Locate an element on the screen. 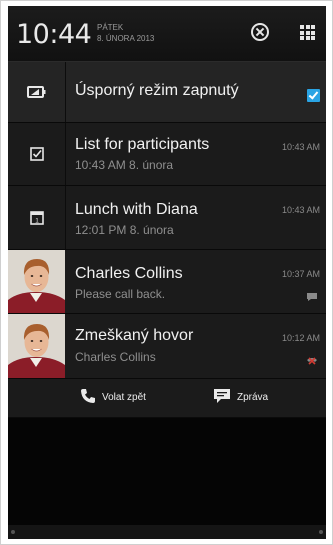 The height and width of the screenshot is (545, 333). message-button: Zpráva is located at coordinates (240, 397).